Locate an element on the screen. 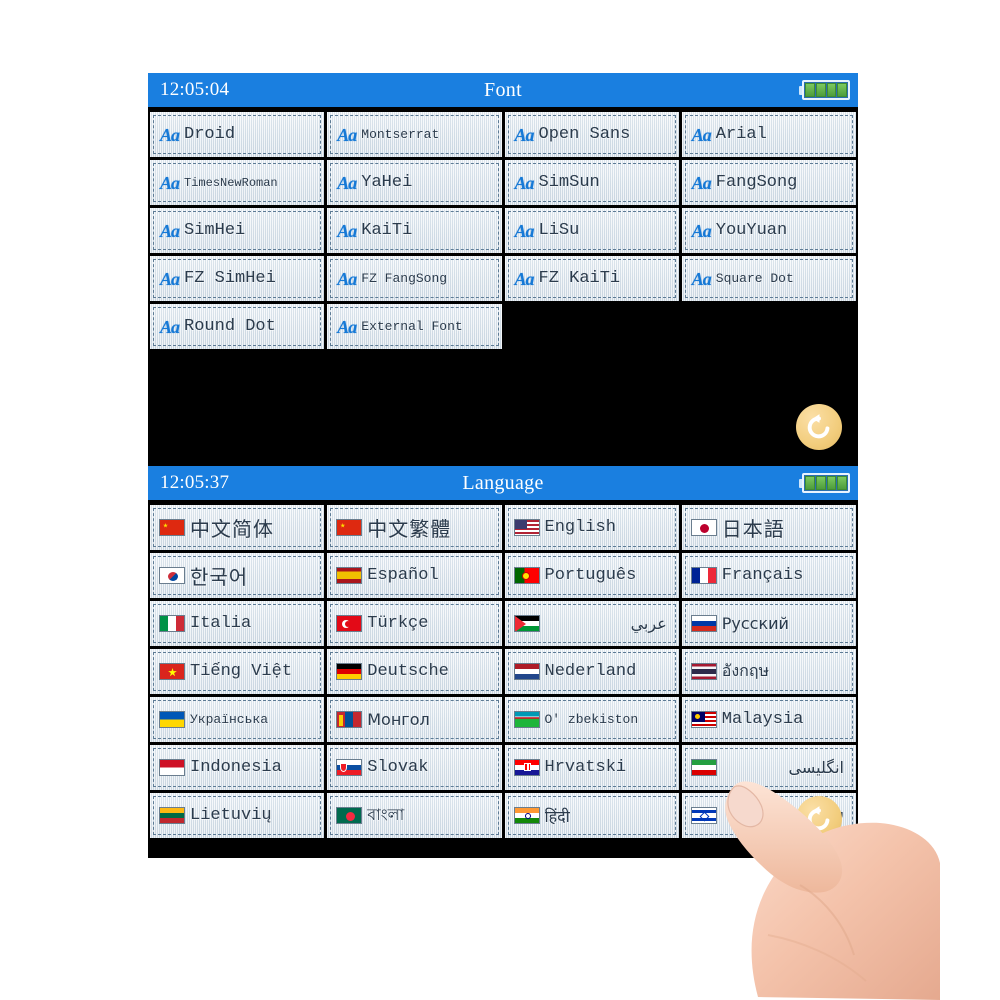  flag-lt-icon is located at coordinates (172, 815).